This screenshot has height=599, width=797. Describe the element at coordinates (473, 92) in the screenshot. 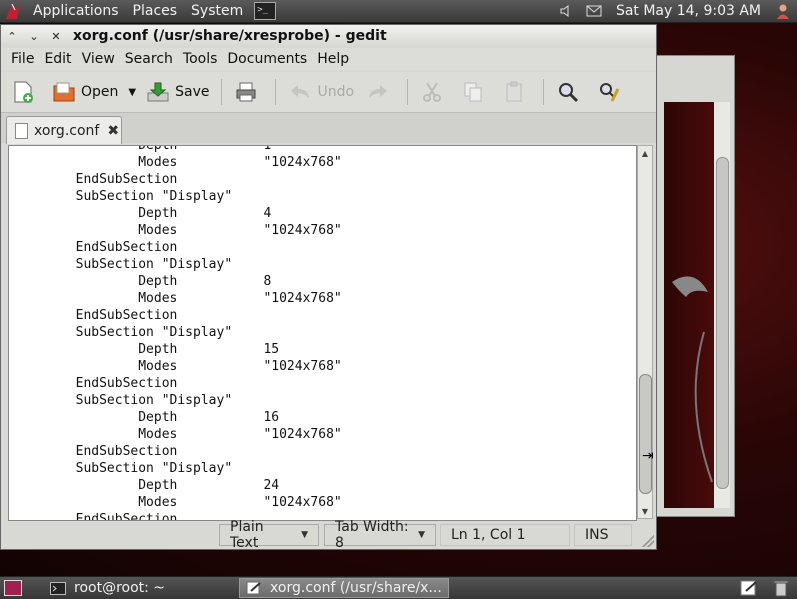

I see `copy-icon` at that location.